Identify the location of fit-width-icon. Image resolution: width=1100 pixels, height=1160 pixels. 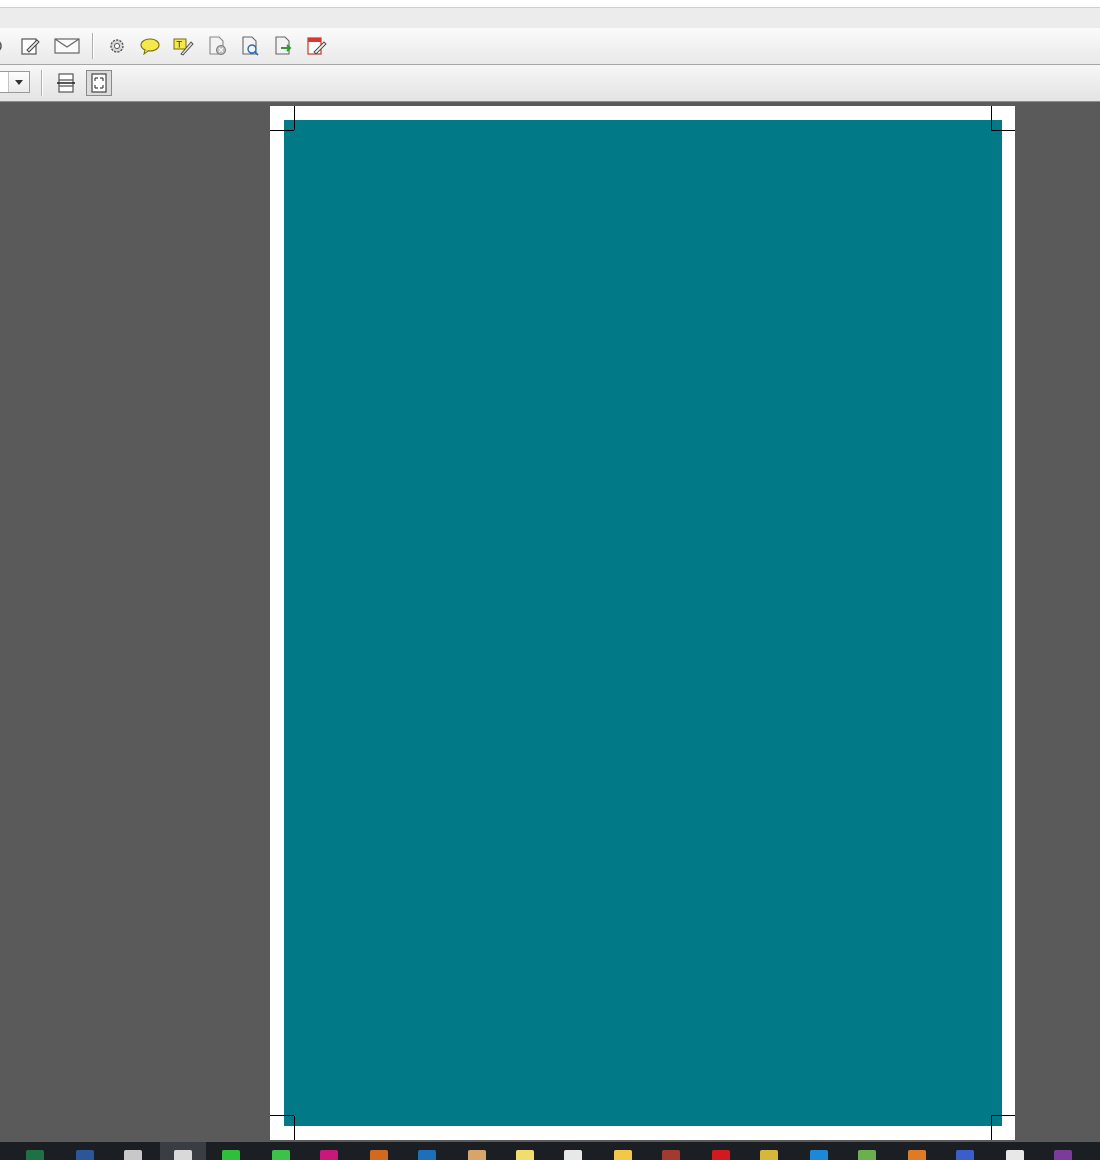
(66, 83).